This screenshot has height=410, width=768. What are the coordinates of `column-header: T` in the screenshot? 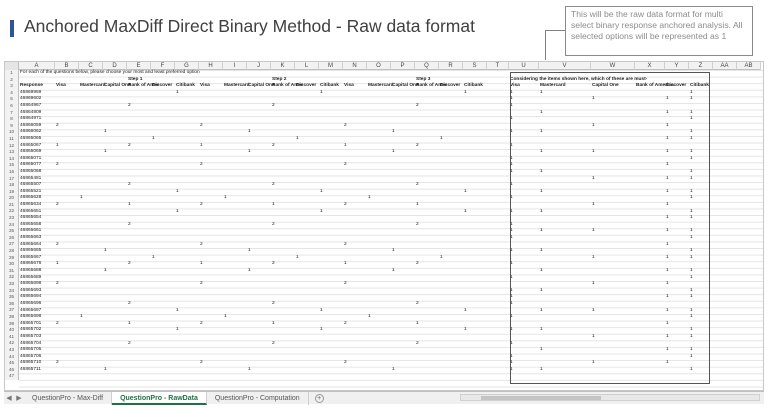 It's located at (498, 66).